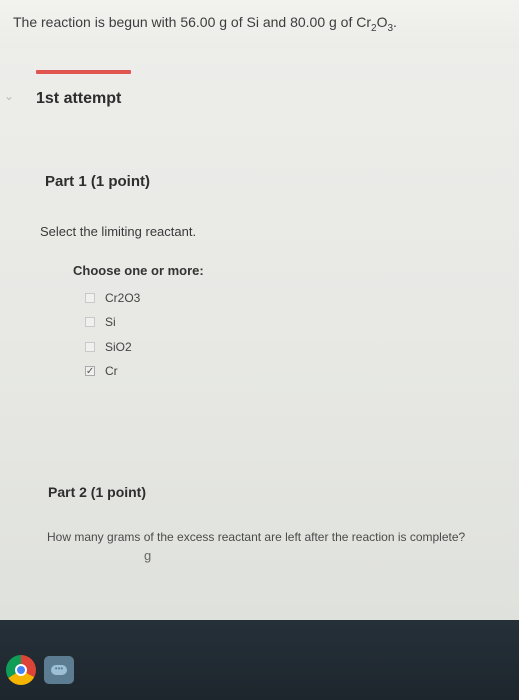 This screenshot has width=519, height=700. Describe the element at coordinates (111, 371) in the screenshot. I see `option-label: Cr` at that location.